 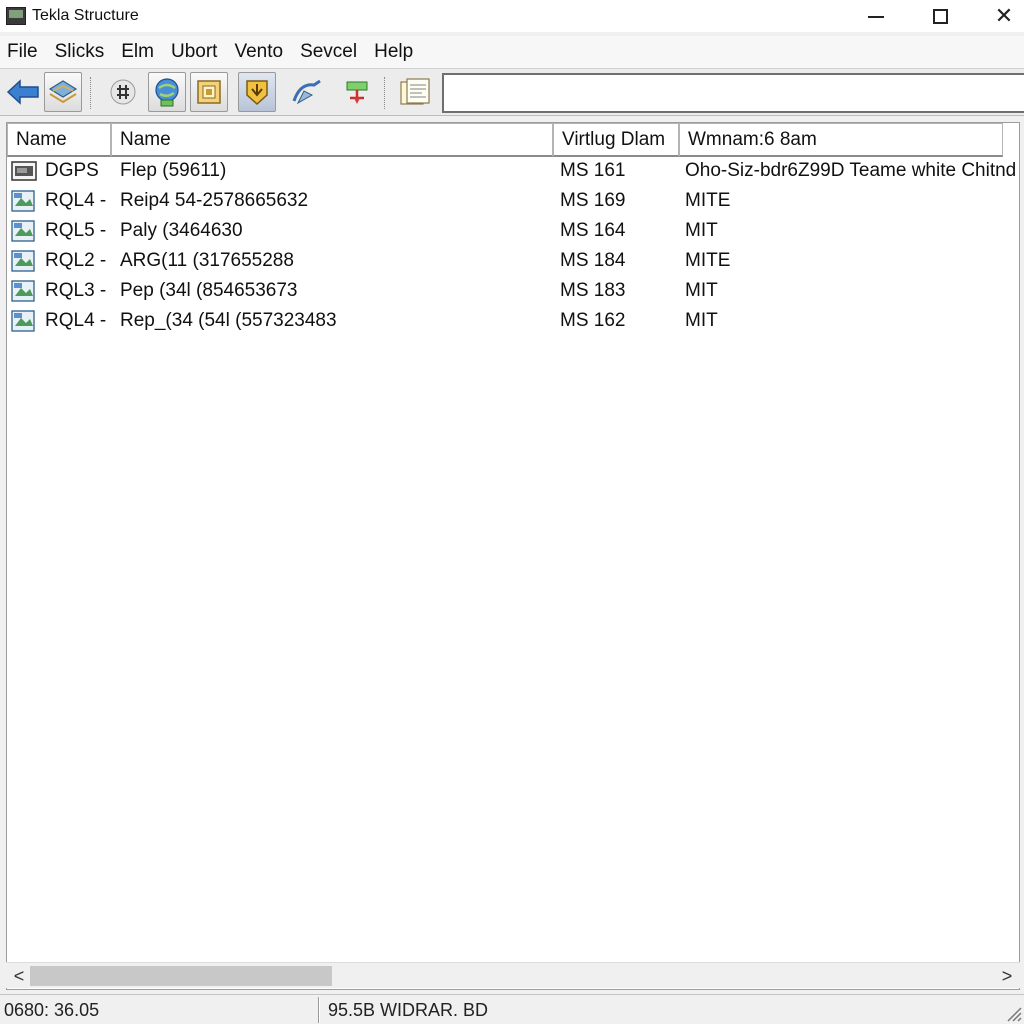 I want to click on list-header: Name Name Virtlug Dlam Wmnam:6 8am, so click(x=513, y=140).